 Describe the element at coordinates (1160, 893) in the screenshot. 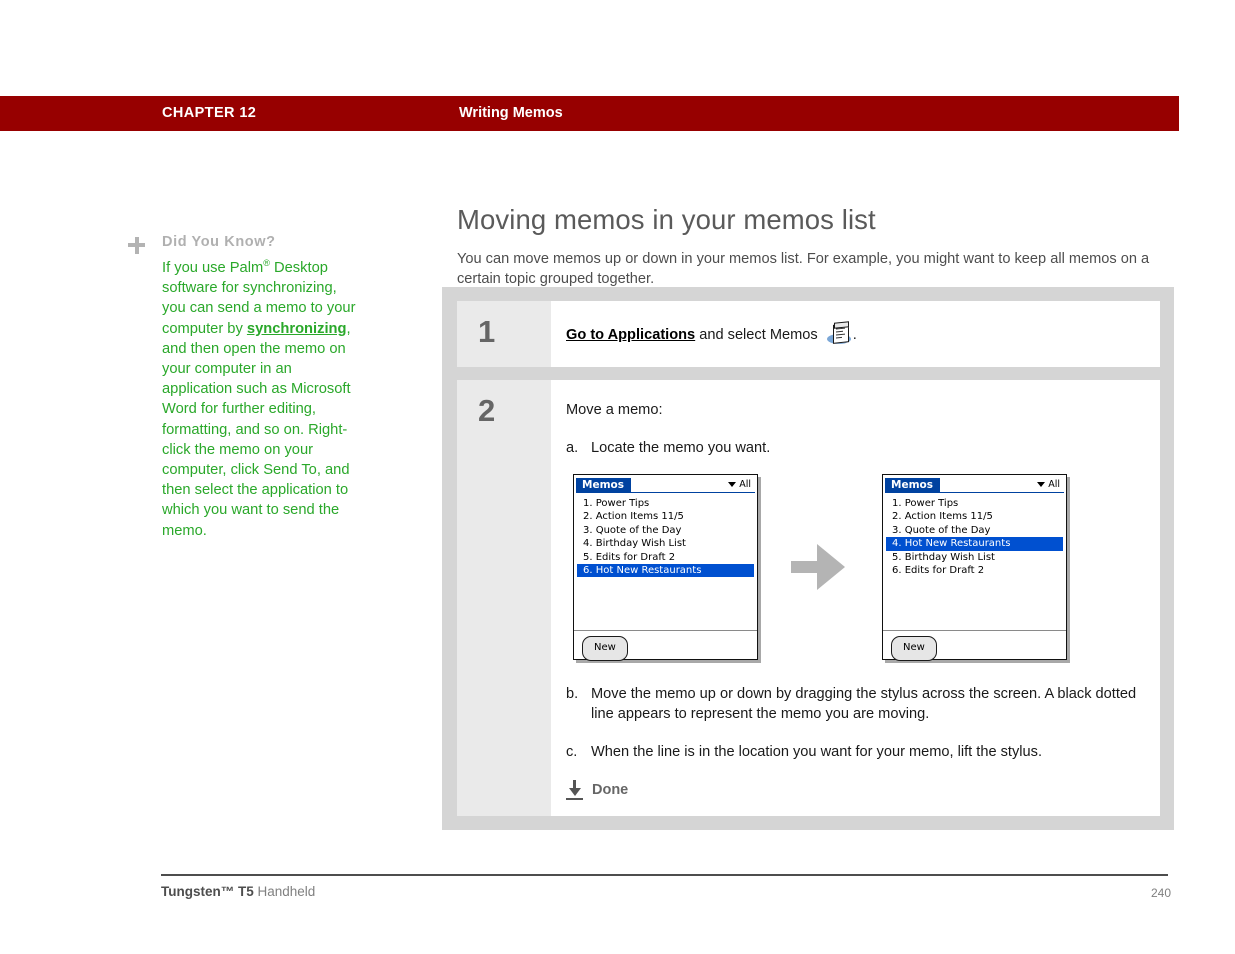

I see `page-number: 240` at that location.